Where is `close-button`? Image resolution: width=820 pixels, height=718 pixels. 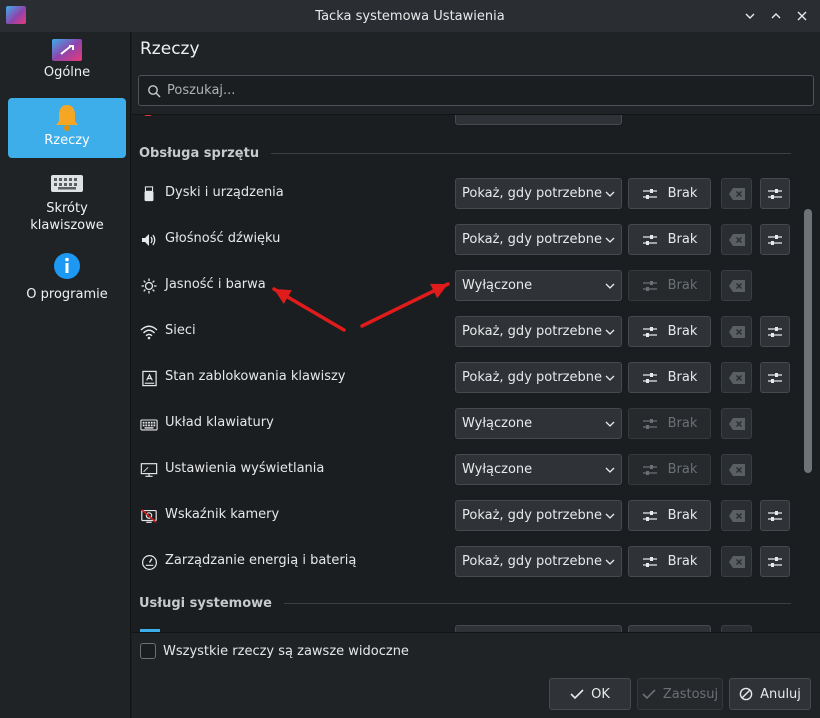 close-button is located at coordinates (802, 16).